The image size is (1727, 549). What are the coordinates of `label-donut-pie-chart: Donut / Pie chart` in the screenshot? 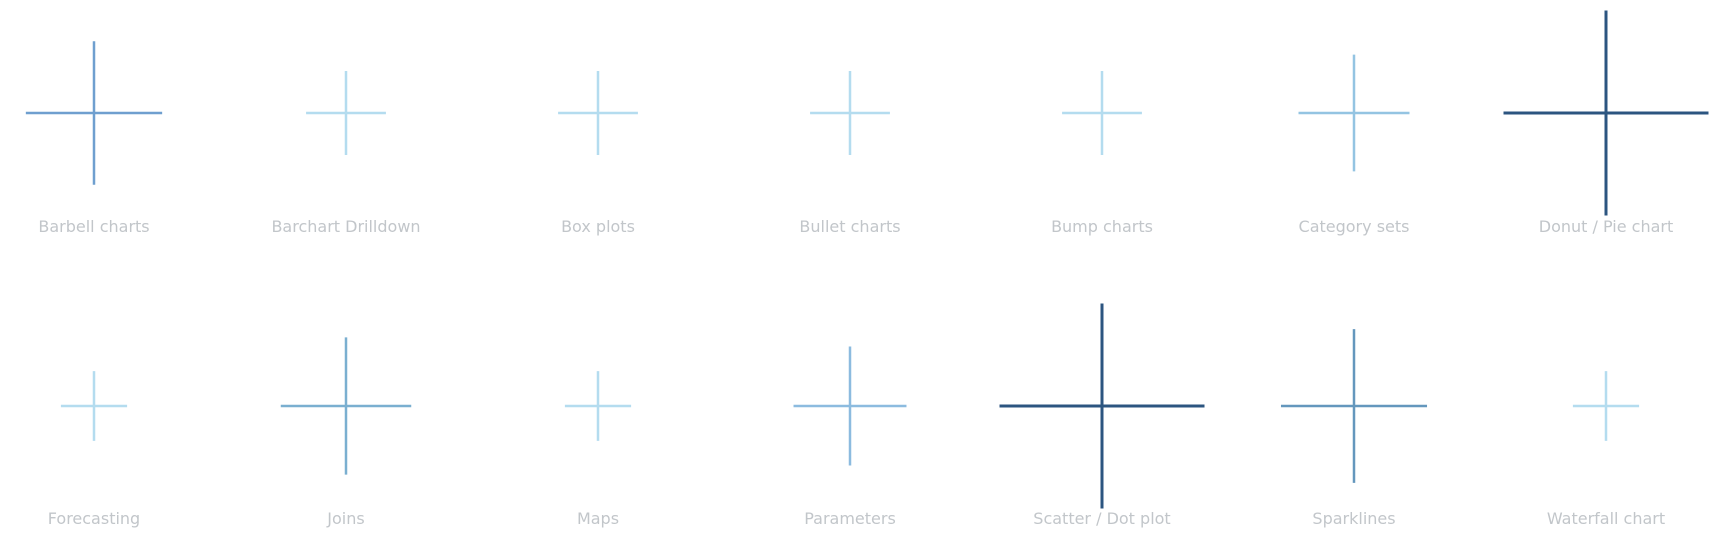 It's located at (1606, 226).